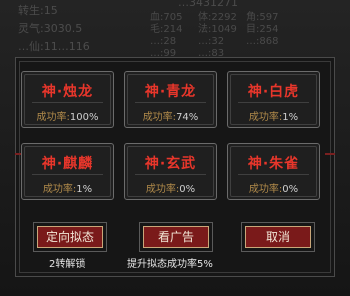  I want to click on unlock-caption: 2转解锁, so click(67, 264).